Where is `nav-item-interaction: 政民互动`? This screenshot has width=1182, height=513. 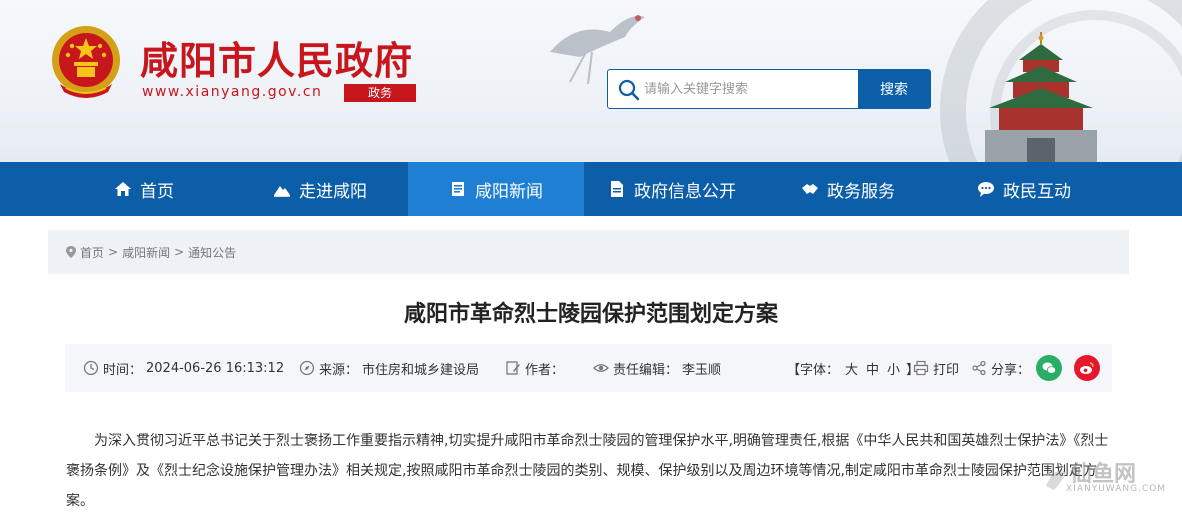
nav-item-interaction: 政民互动 is located at coordinates (1024, 189).